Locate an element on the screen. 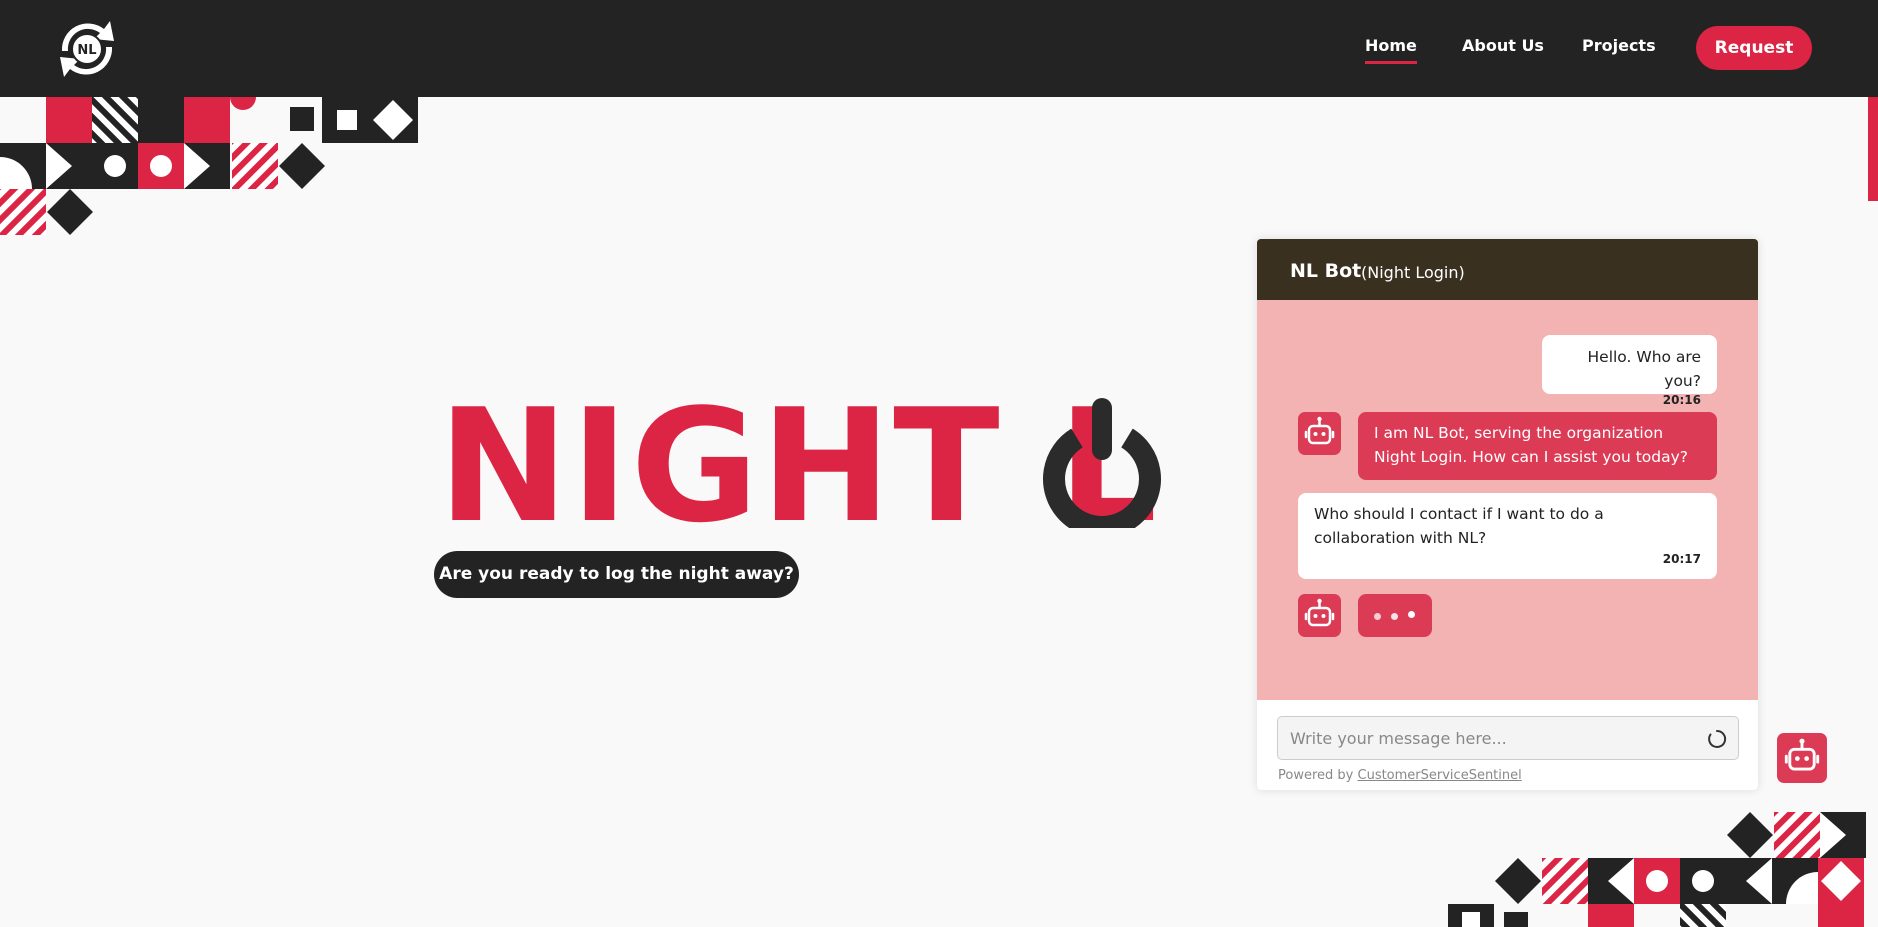 The image size is (1878, 927). chat-footer: Powered by CustomerServiceSentinel is located at coordinates (1507, 745).